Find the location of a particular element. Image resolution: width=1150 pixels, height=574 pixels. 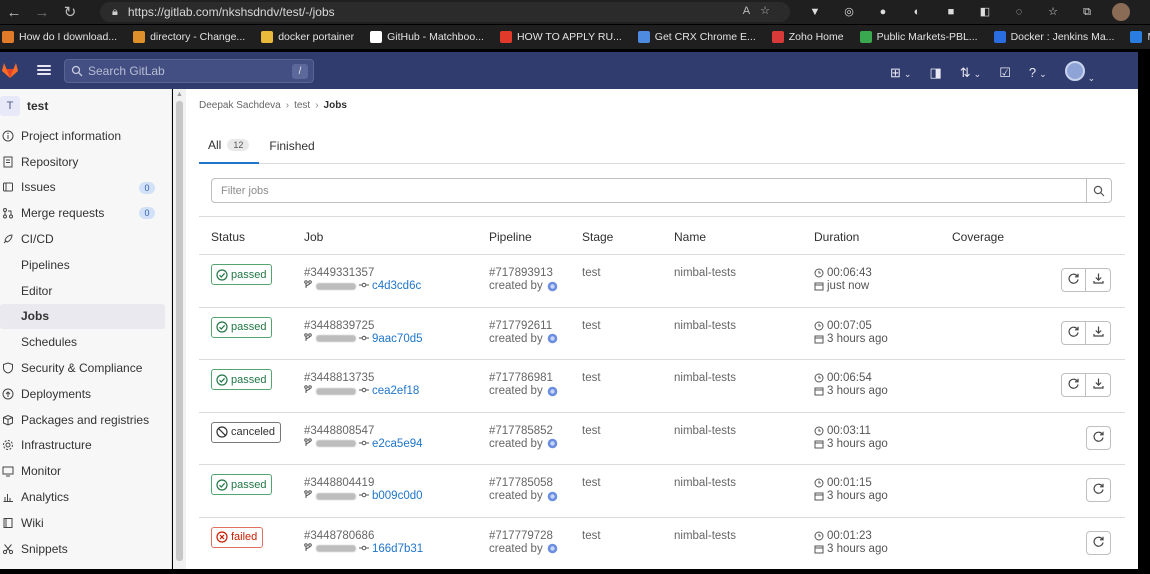

help-icon: ? ⌄ is located at coordinates (1038, 72).